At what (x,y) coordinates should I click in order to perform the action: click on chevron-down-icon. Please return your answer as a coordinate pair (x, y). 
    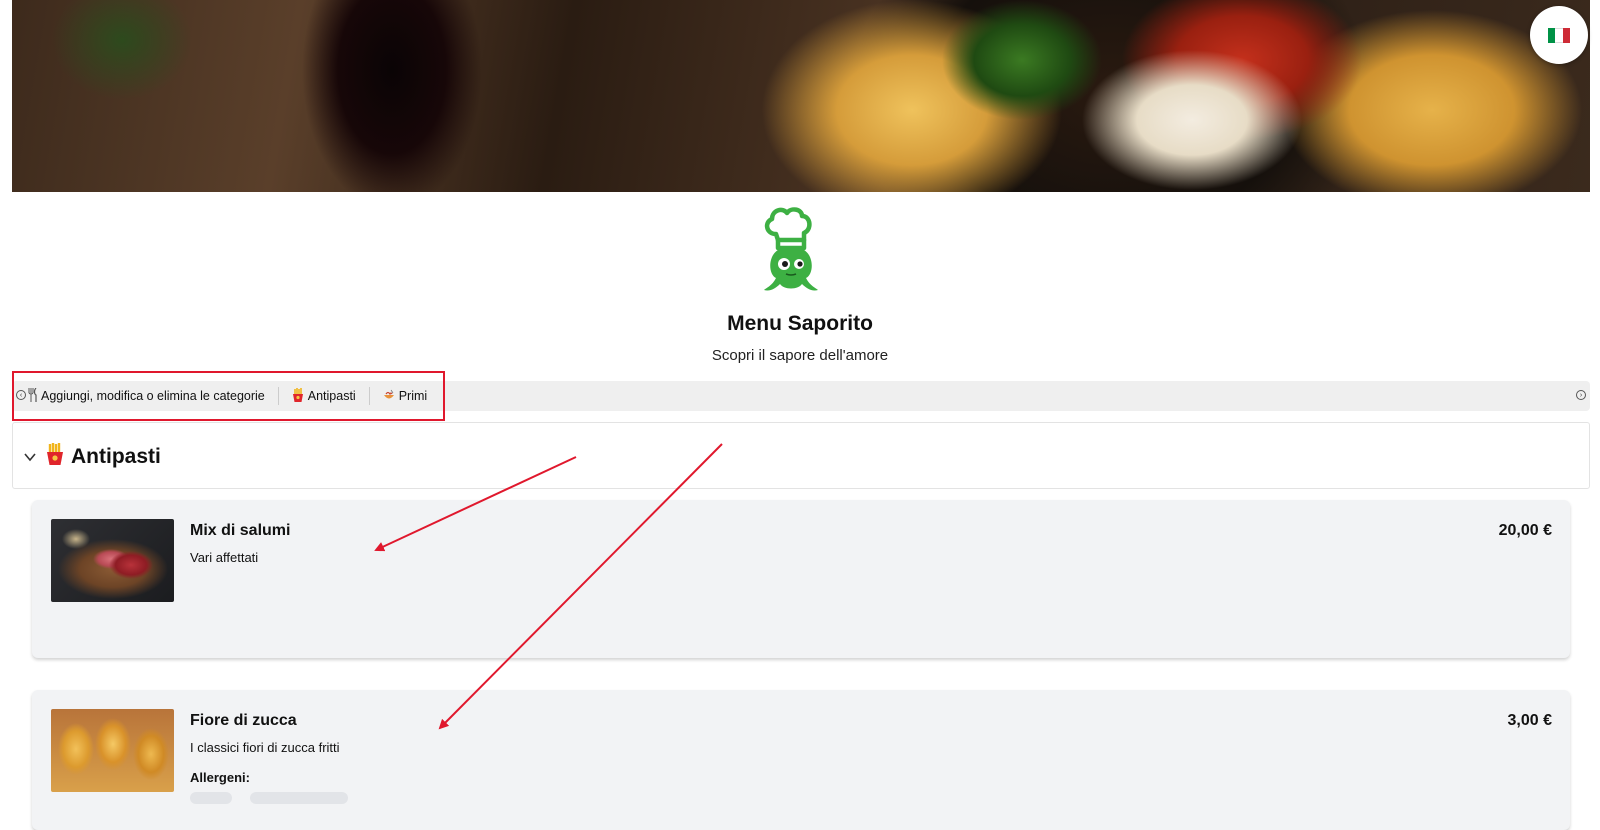
    Looking at the image, I should click on (30, 457).